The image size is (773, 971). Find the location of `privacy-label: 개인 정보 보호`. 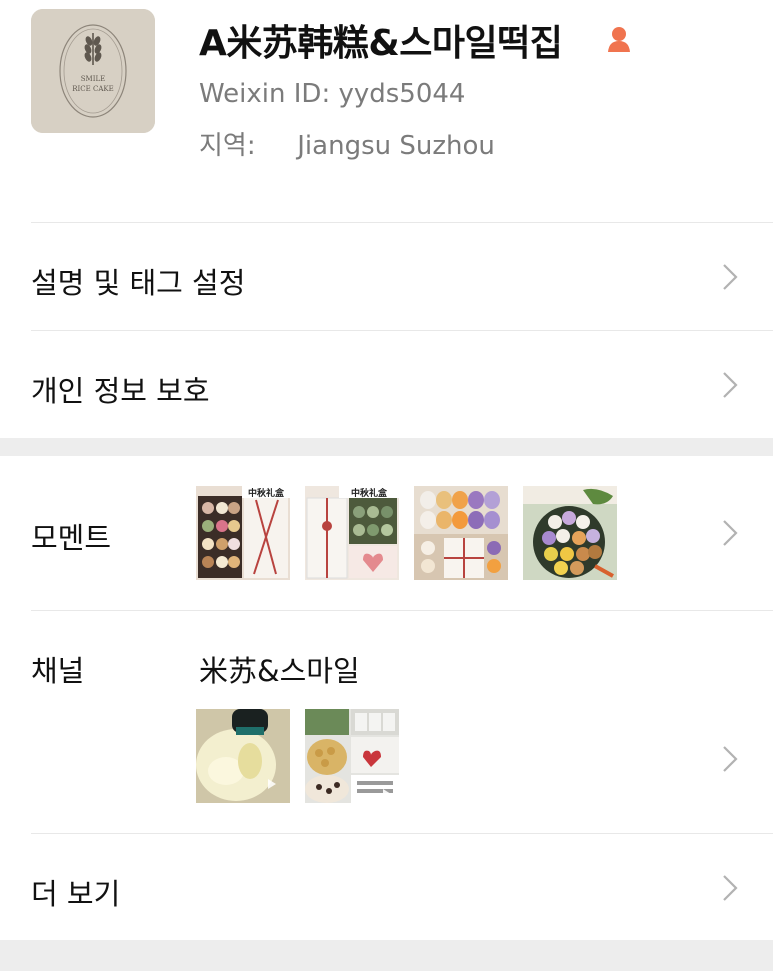

privacy-label: 개인 정보 보호 is located at coordinates (120, 391).